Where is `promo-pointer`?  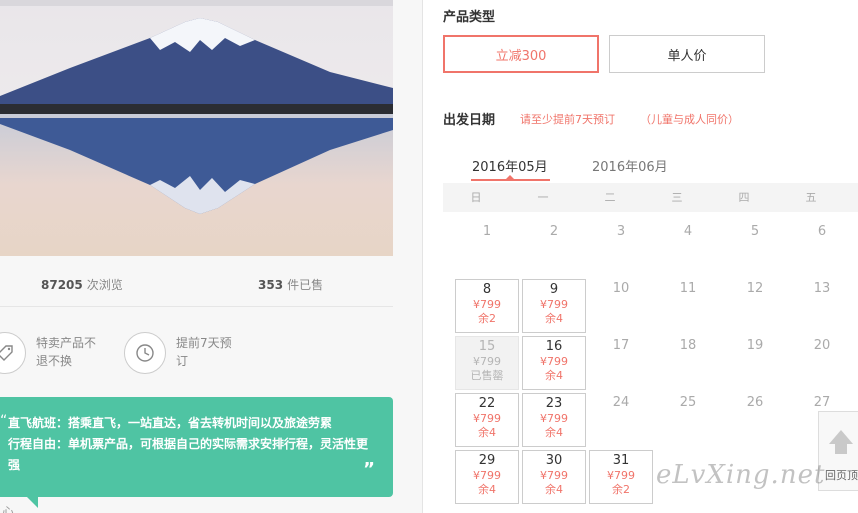 promo-pointer is located at coordinates (32, 502).